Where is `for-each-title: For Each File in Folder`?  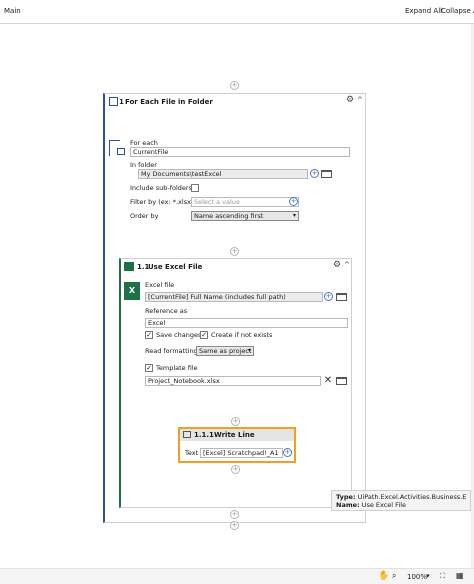 for-each-title: For Each File in Folder is located at coordinates (169, 102).